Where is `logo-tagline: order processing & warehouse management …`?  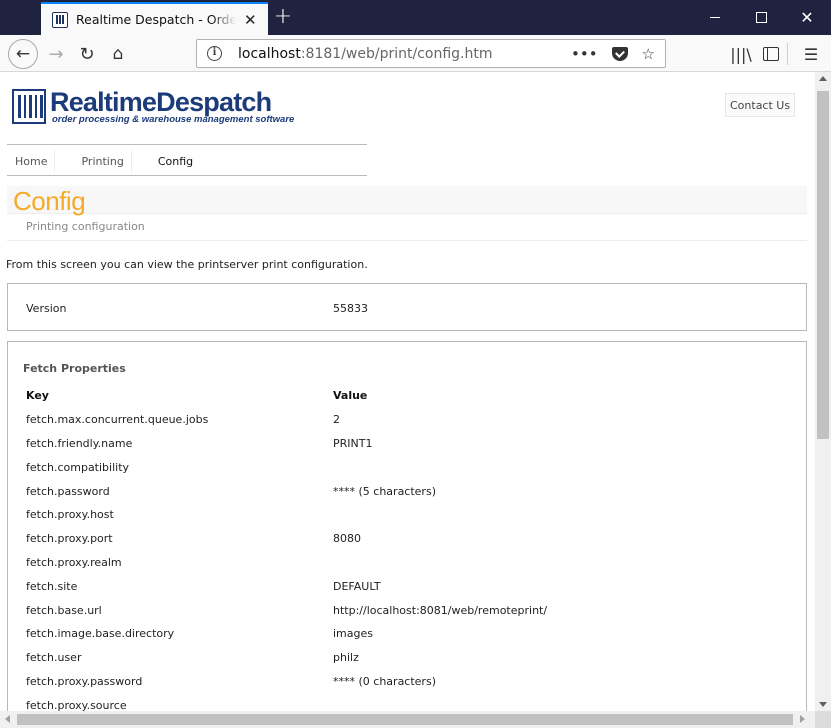
logo-tagline: order processing & warehouse management … is located at coordinates (173, 119).